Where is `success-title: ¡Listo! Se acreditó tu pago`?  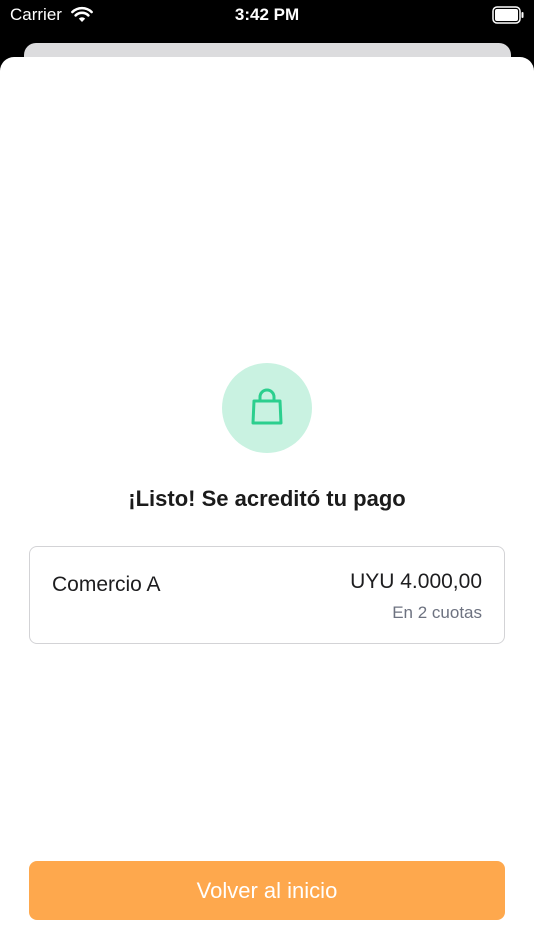 success-title: ¡Listo! Se acreditó tu pago is located at coordinates (267, 498).